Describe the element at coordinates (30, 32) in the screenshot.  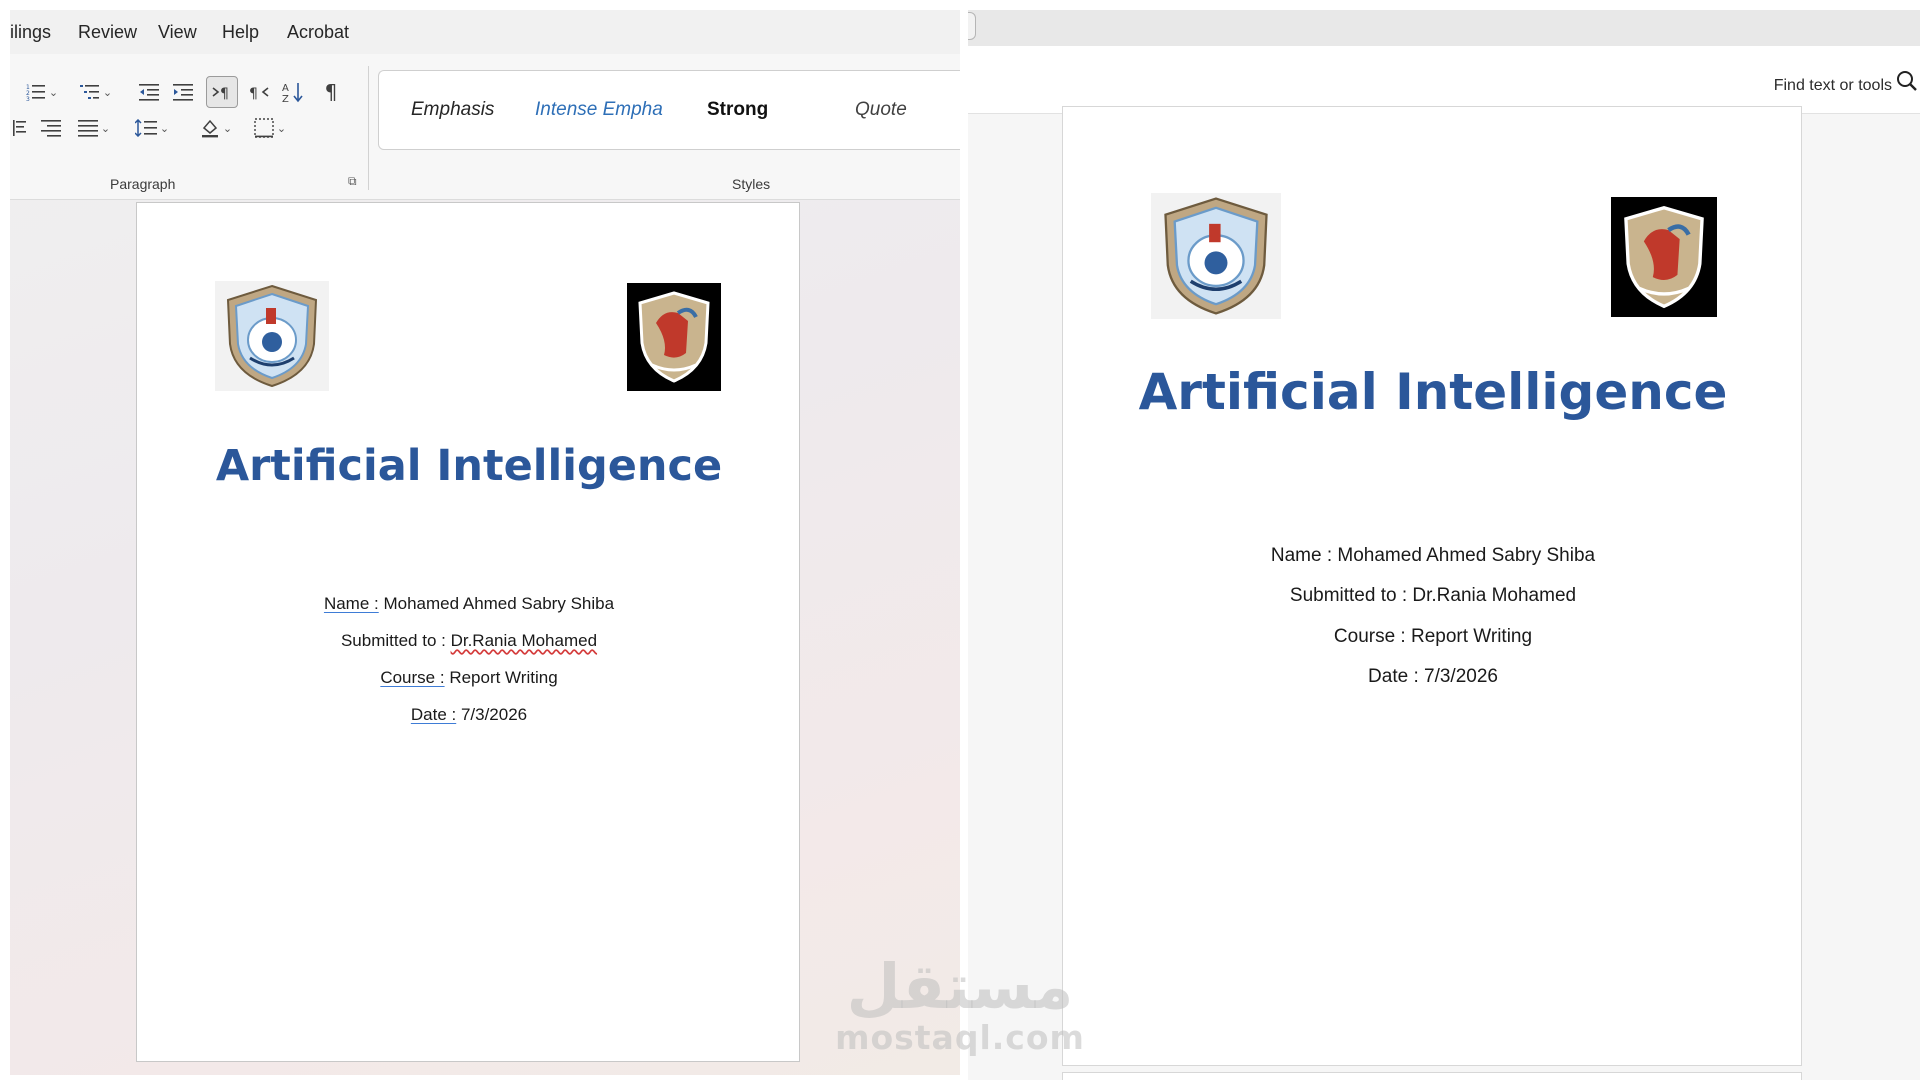
I see `tab-mailings: ilings` at that location.